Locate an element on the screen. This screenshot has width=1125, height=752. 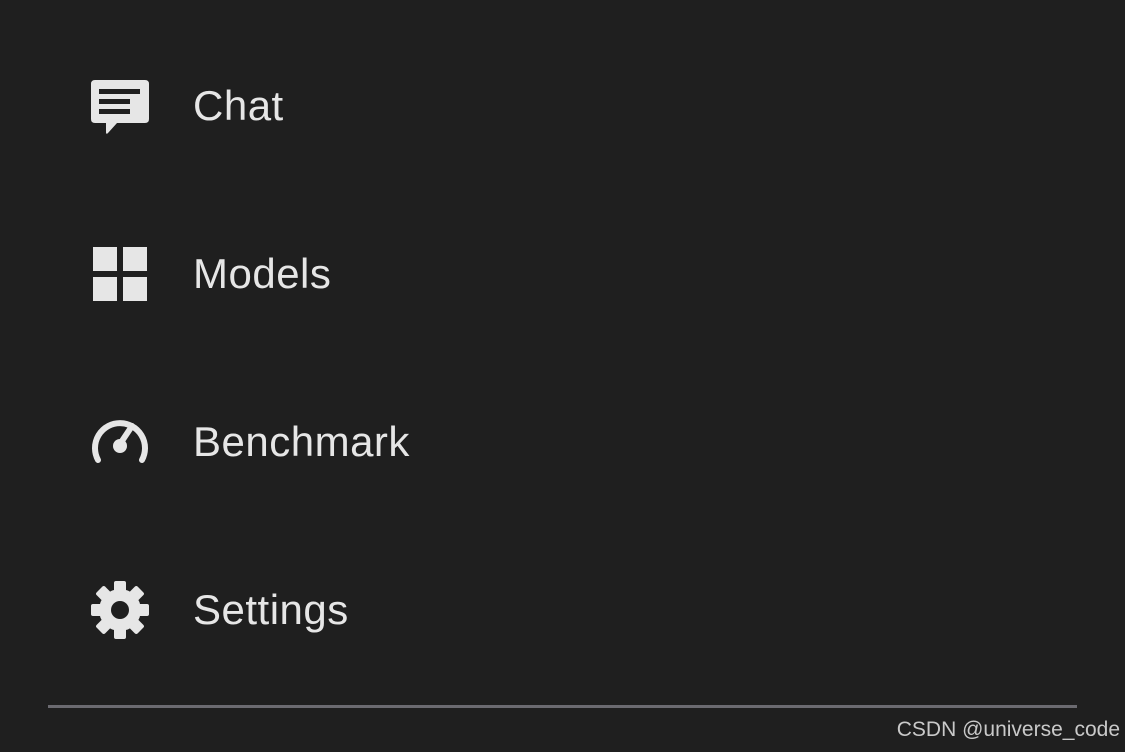
nav-item-label: Models is located at coordinates (262, 273).